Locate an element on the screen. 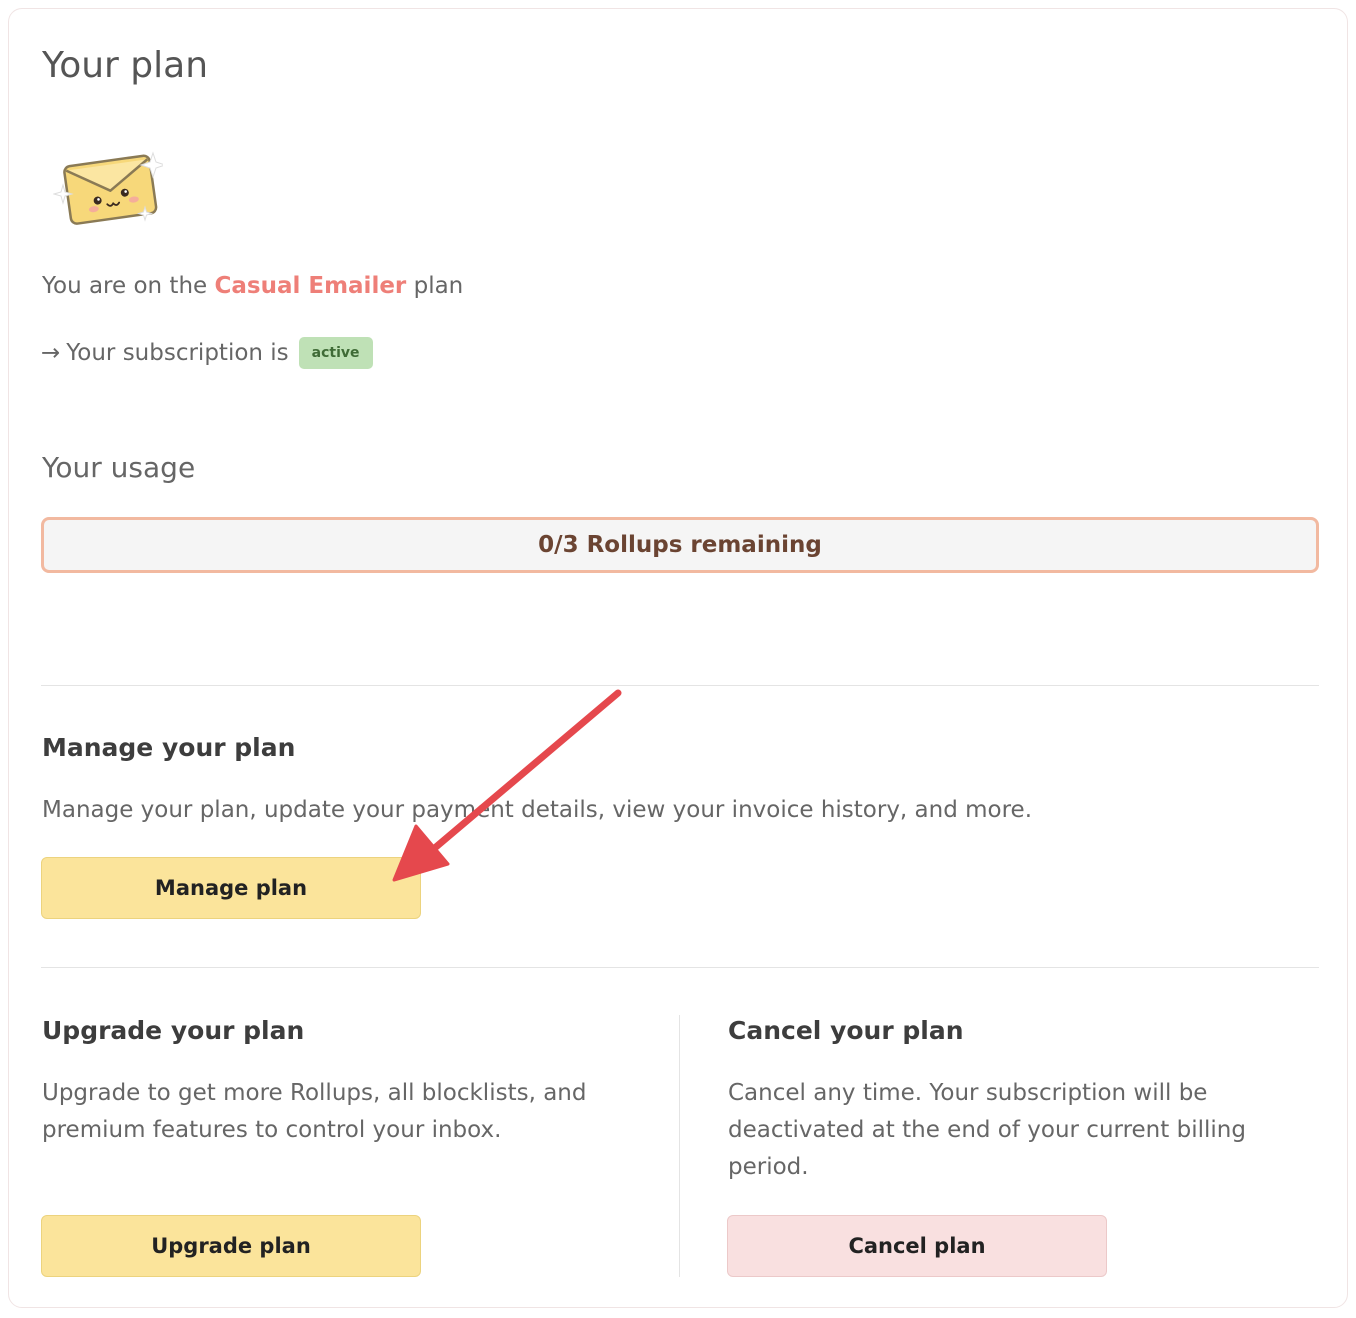 The height and width of the screenshot is (1318, 1356). plan-prefix: You are on the is located at coordinates (125, 286).